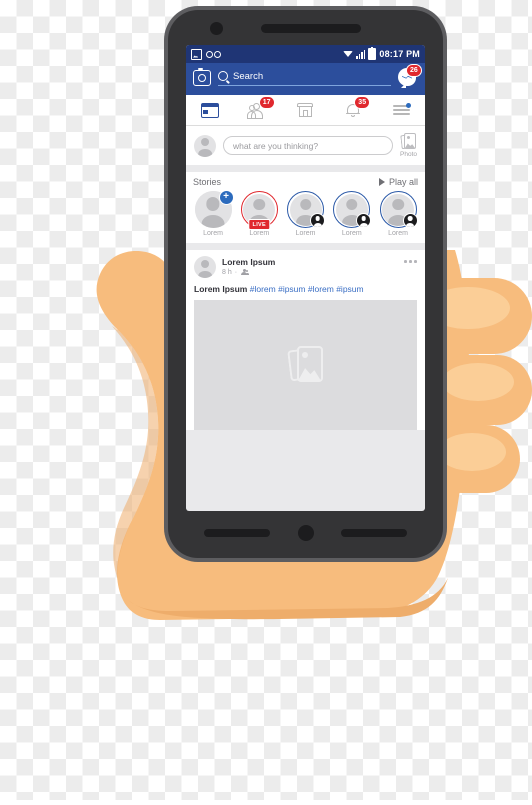 The width and height of the screenshot is (532, 805). I want to click on story-item-live: LIVE Lorem, so click(259, 214).